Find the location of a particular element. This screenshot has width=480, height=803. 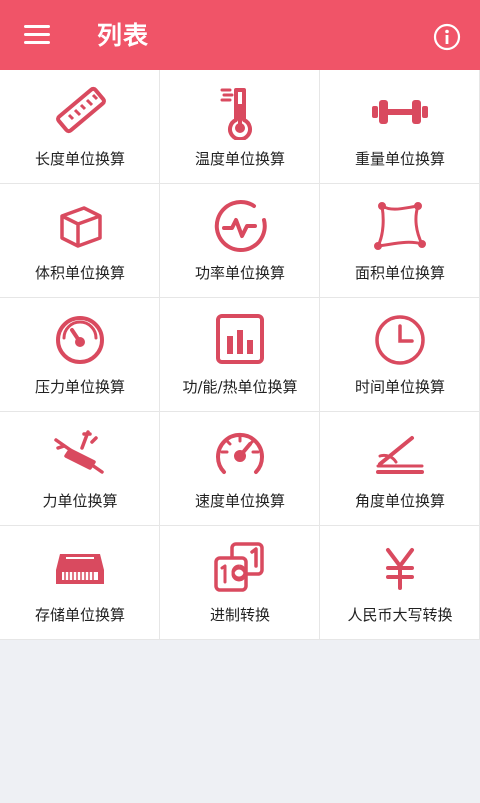

grid-item-force: 力单位换算 is located at coordinates (80, 469).